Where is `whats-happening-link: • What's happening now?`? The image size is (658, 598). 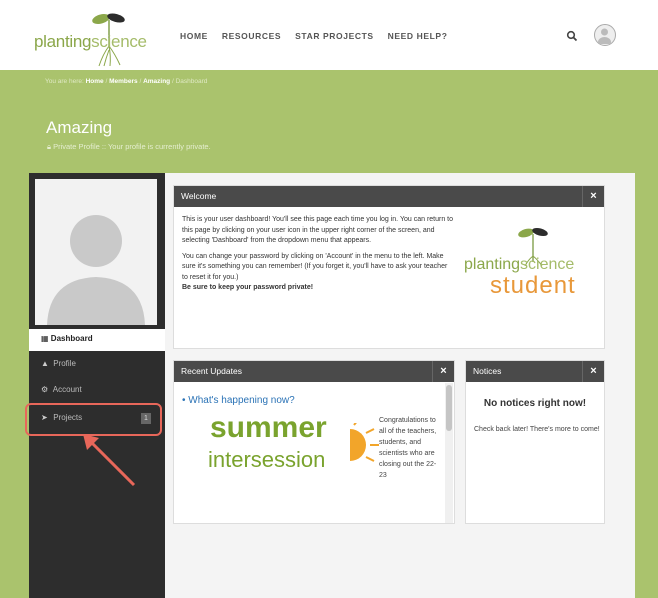 whats-happening-link: • What's happening now? is located at coordinates (238, 400).